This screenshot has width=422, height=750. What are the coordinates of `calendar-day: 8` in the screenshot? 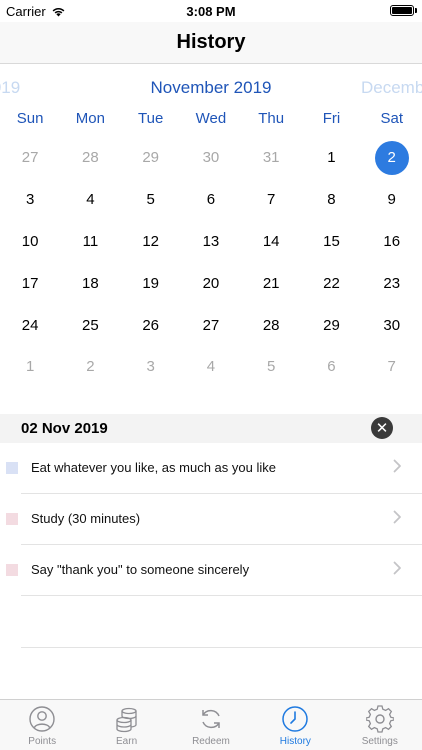 It's located at (331, 200).